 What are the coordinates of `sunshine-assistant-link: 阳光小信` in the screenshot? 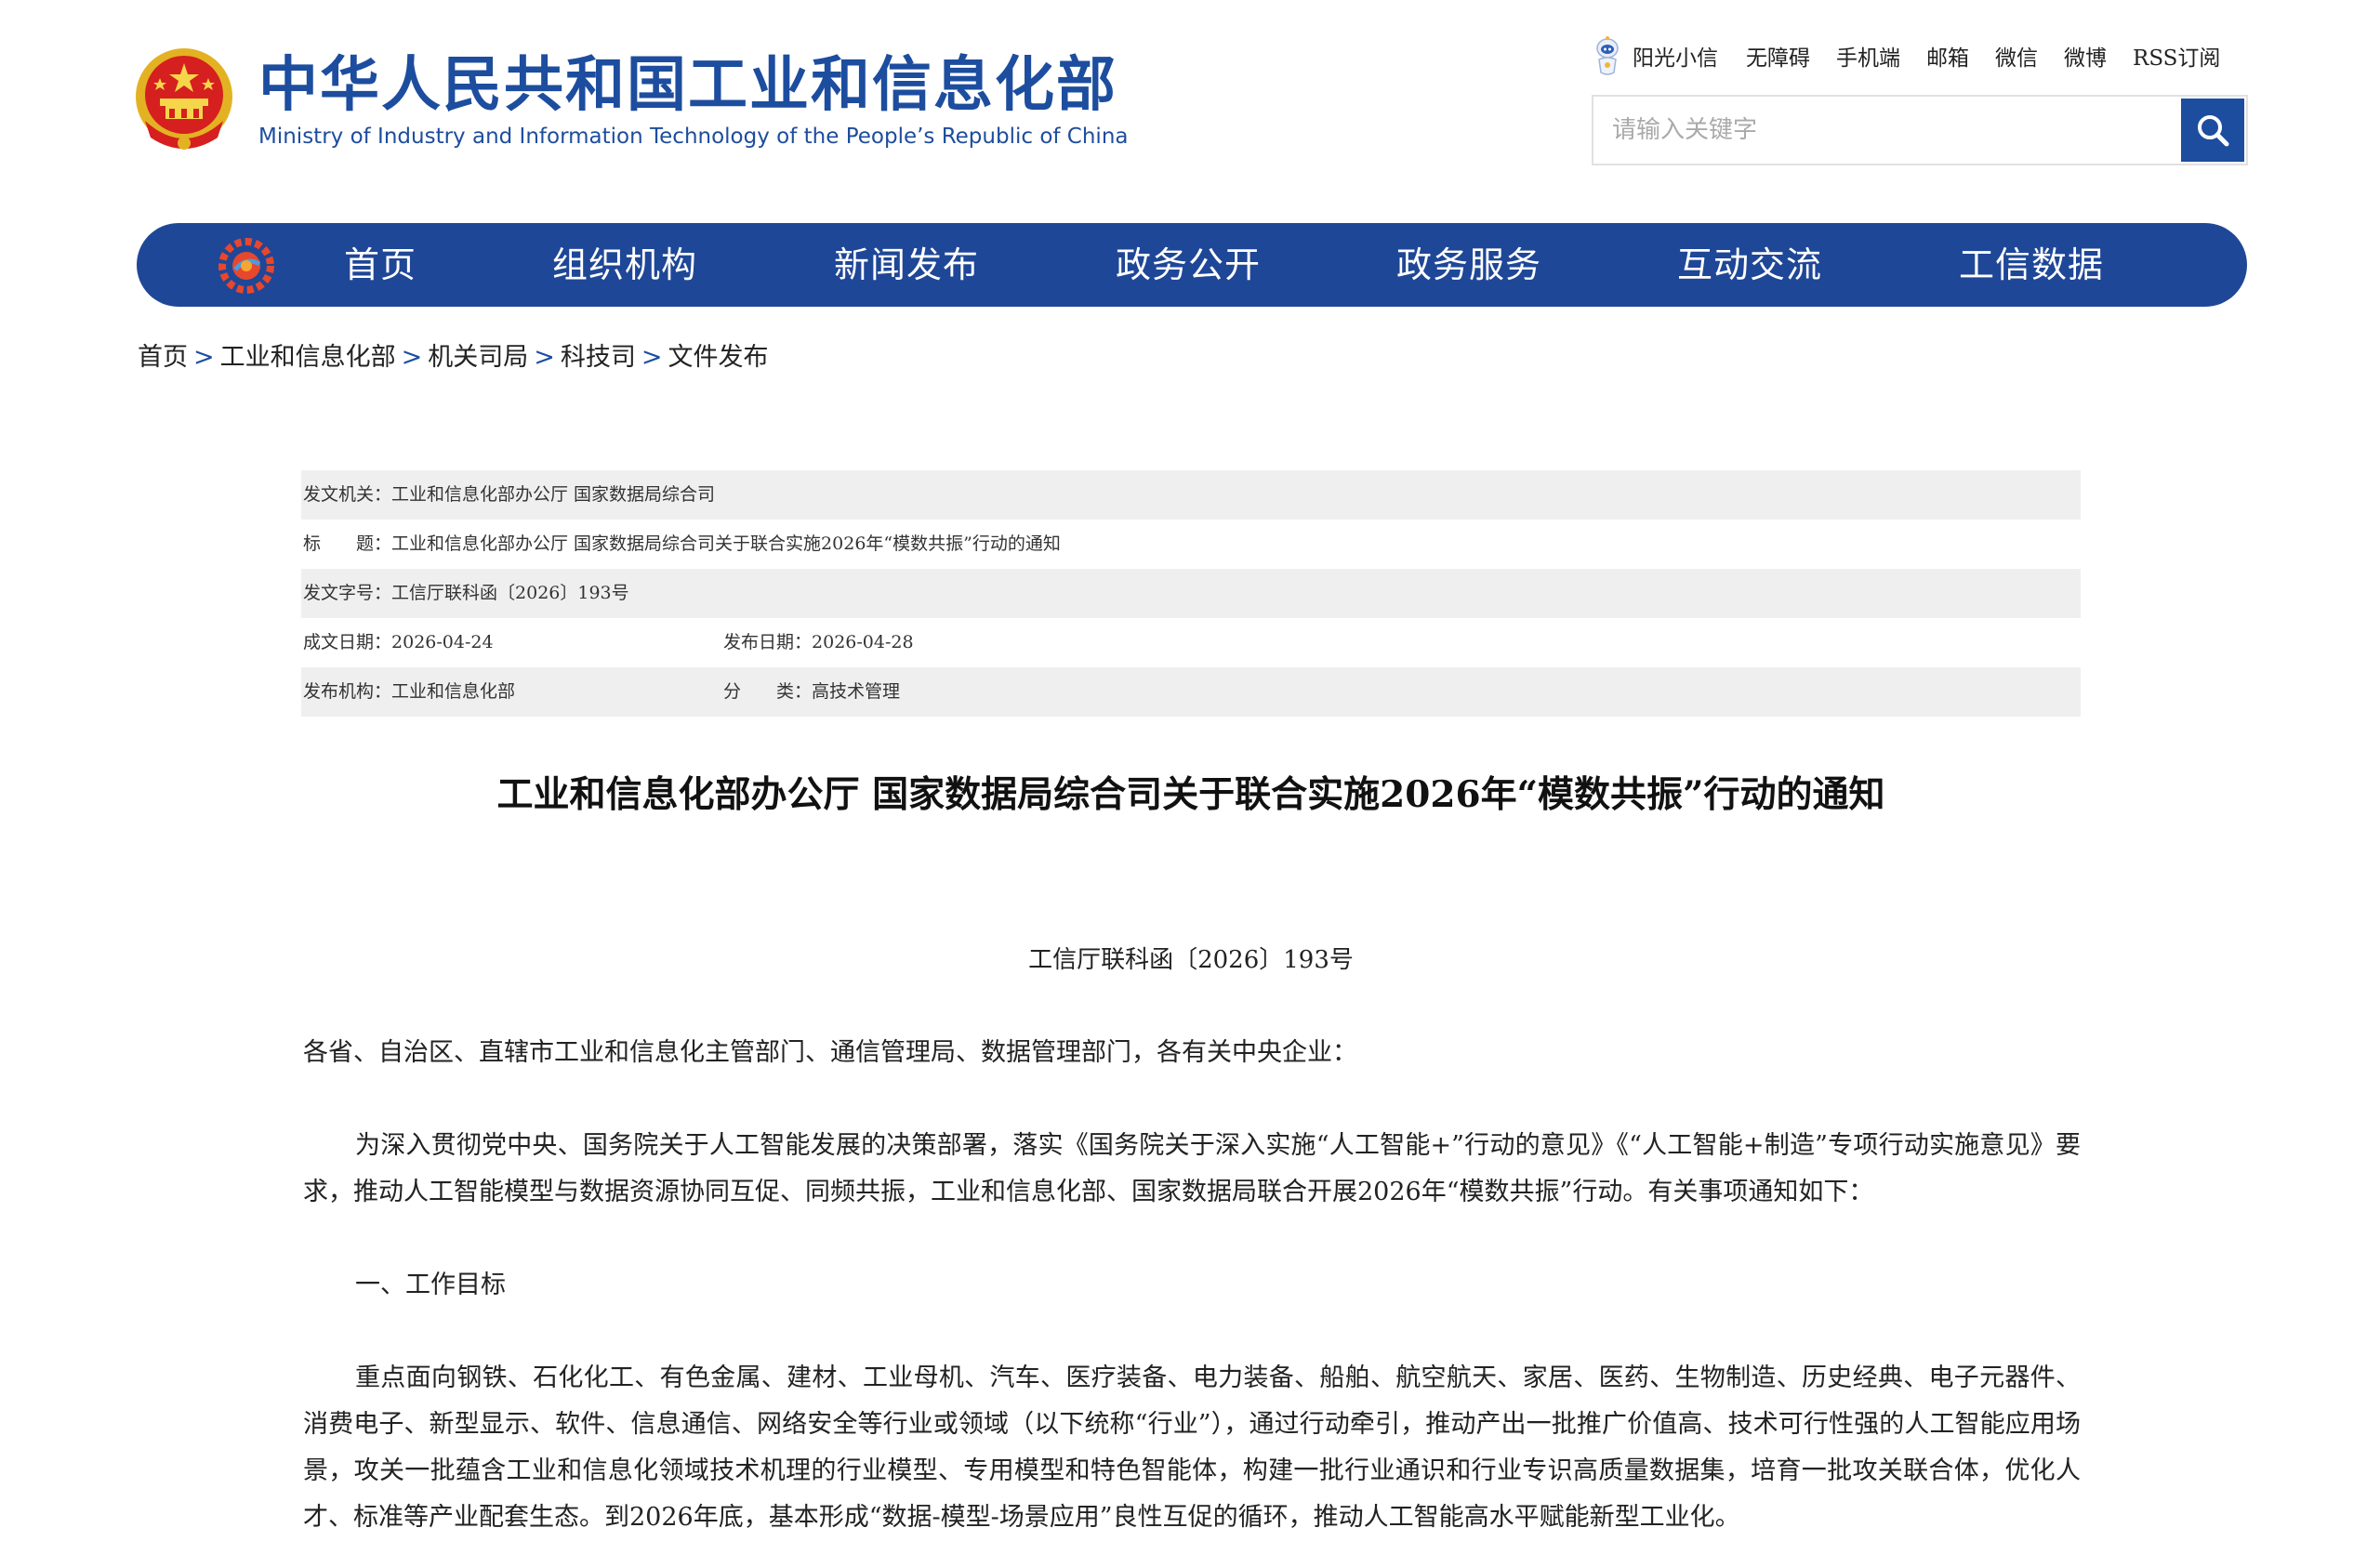 It's located at (1655, 55).